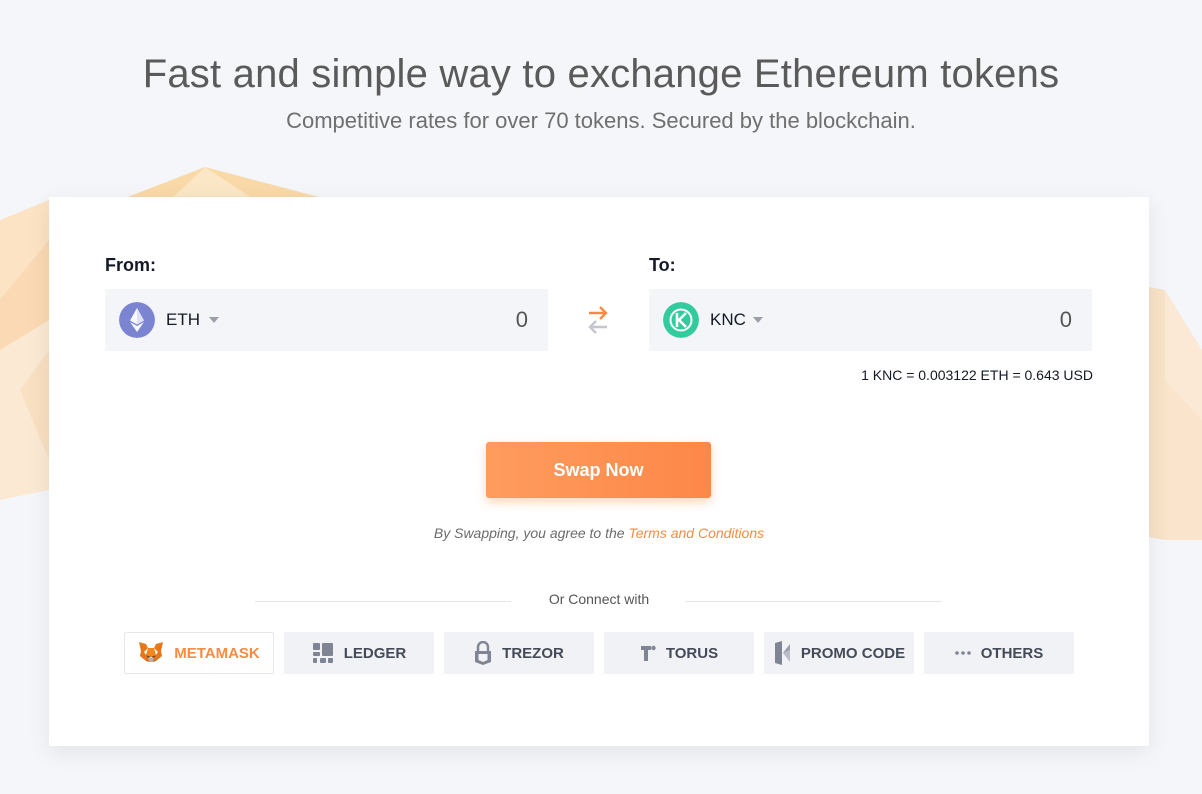  What do you see at coordinates (522, 320) in the screenshot?
I see `from-amount-input: 0` at bounding box center [522, 320].